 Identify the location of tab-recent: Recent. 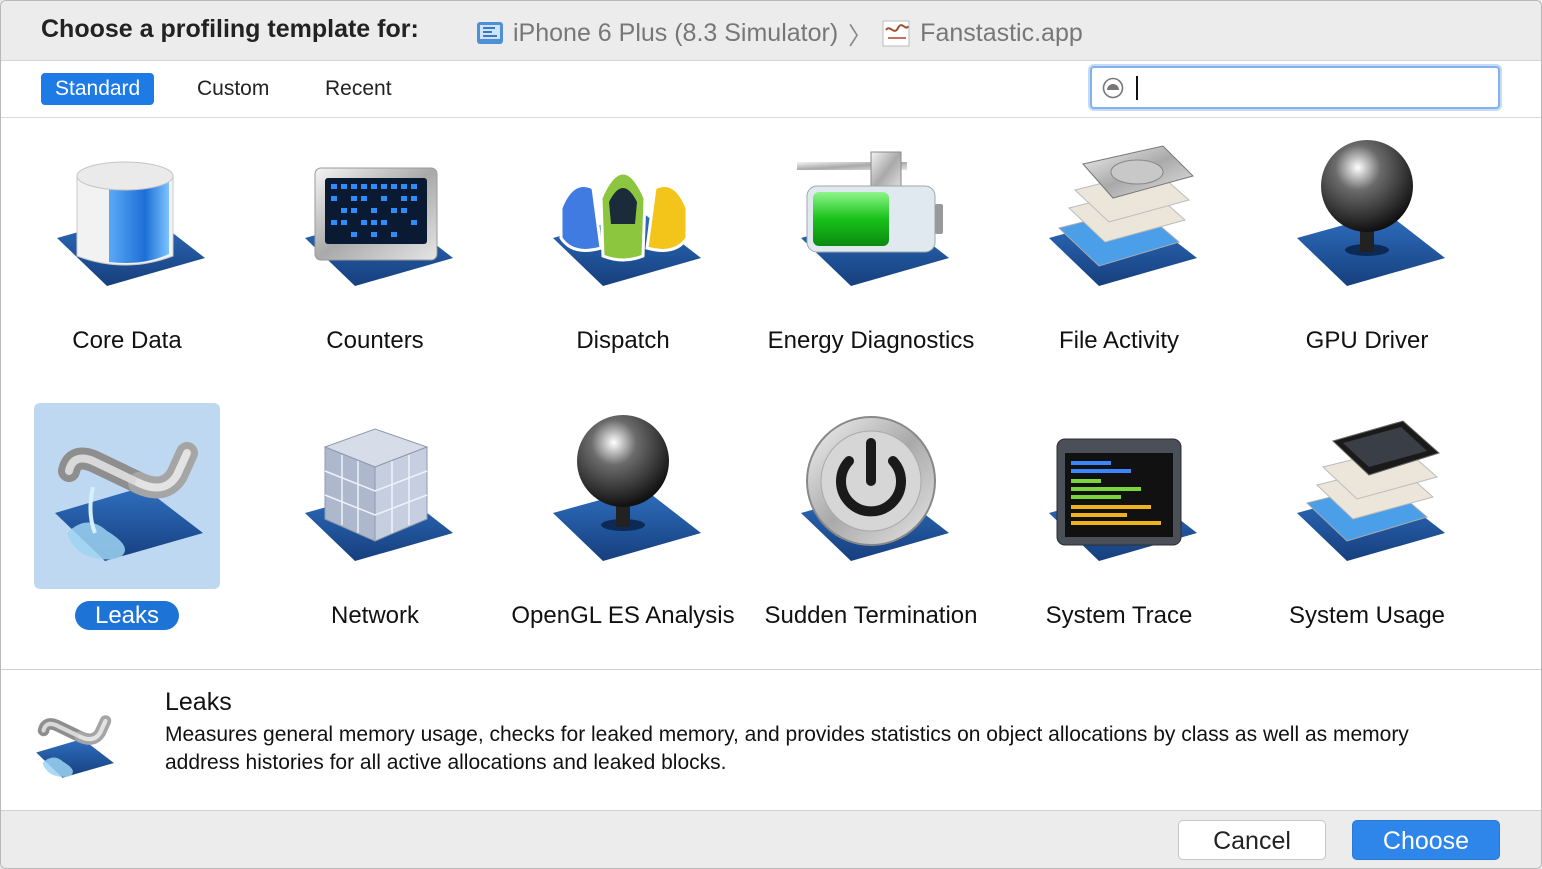
(358, 89).